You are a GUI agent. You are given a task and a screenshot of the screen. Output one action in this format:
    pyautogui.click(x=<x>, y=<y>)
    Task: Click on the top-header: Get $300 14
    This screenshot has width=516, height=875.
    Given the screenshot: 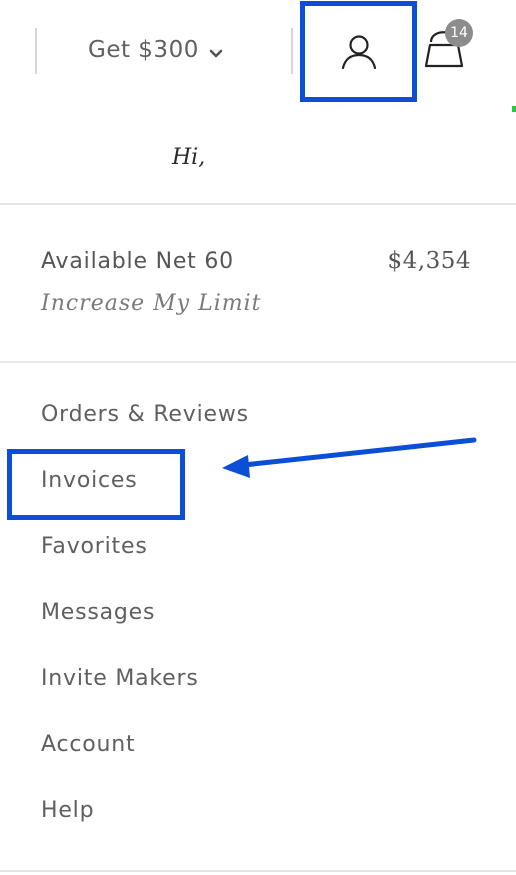 What is the action you would take?
    pyautogui.click(x=258, y=52)
    